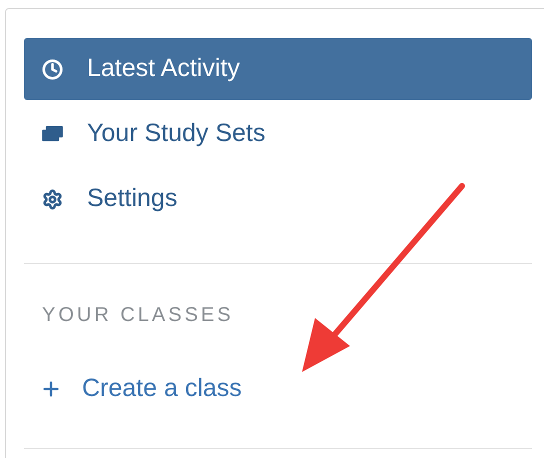 The height and width of the screenshot is (458, 544). What do you see at coordinates (278, 389) in the screenshot?
I see `create-class-link: Create a class` at bounding box center [278, 389].